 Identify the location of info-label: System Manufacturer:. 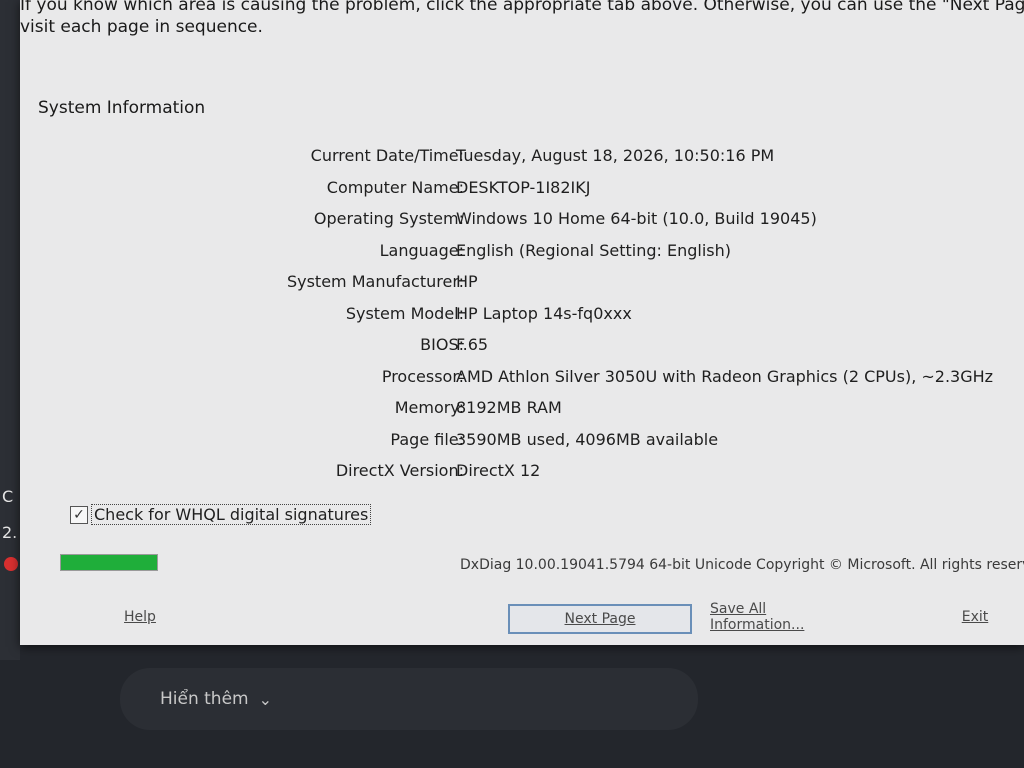
(375, 281).